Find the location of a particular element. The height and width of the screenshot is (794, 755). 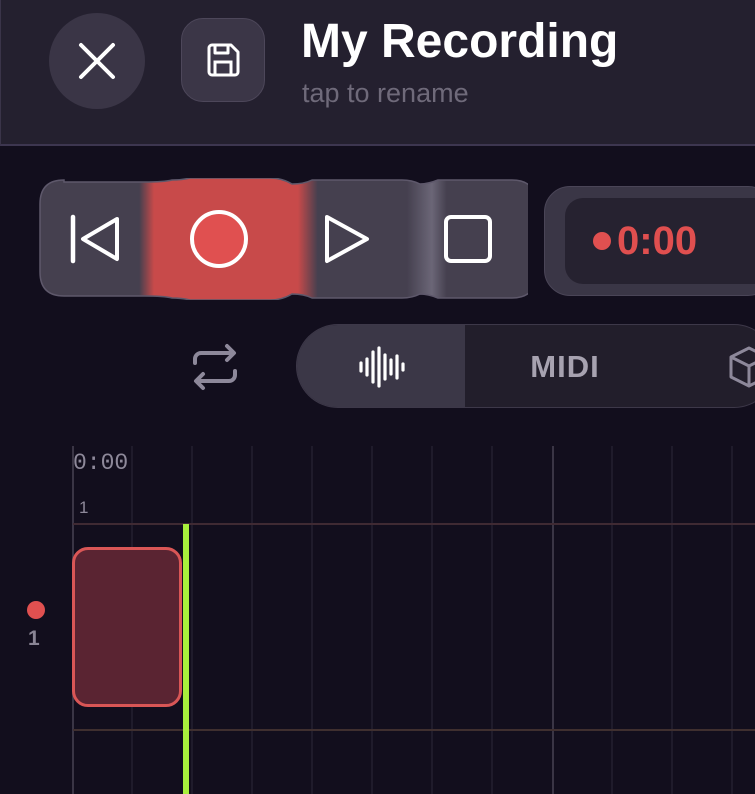

stop-button is located at coordinates (468, 239).